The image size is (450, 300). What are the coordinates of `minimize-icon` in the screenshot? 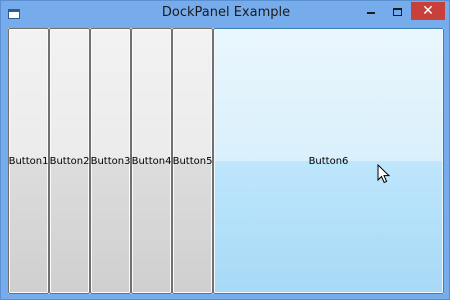 It's located at (371, 13).